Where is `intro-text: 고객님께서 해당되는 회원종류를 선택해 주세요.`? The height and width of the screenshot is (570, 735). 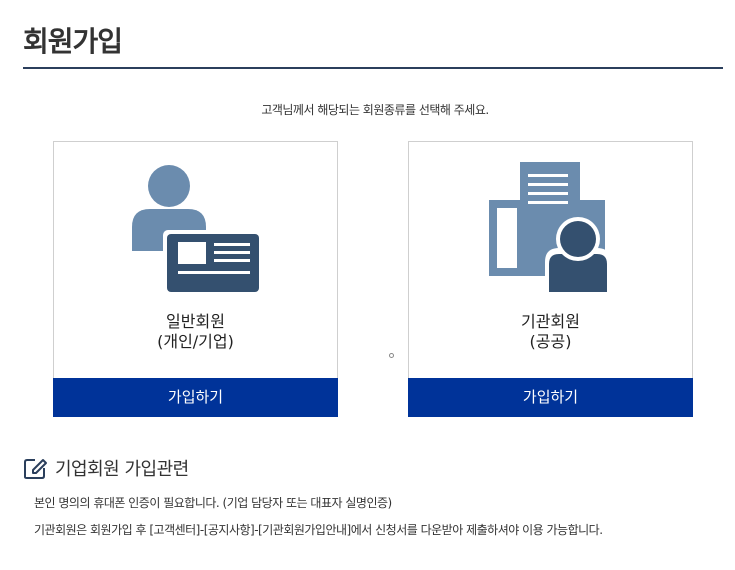 intro-text: 고객님께서 해당되는 회원종류를 선택해 주세요. is located at coordinates (375, 110).